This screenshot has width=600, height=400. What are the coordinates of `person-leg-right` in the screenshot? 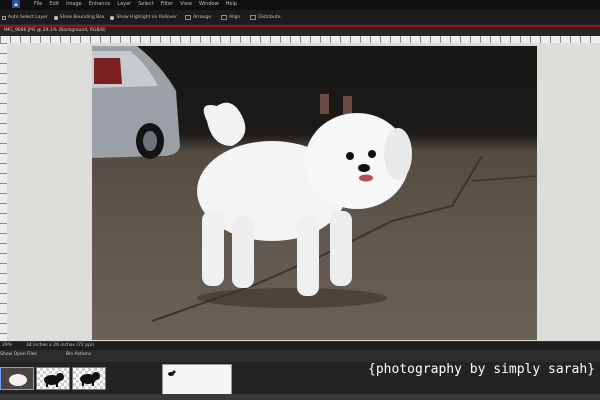 It's located at (347, 105).